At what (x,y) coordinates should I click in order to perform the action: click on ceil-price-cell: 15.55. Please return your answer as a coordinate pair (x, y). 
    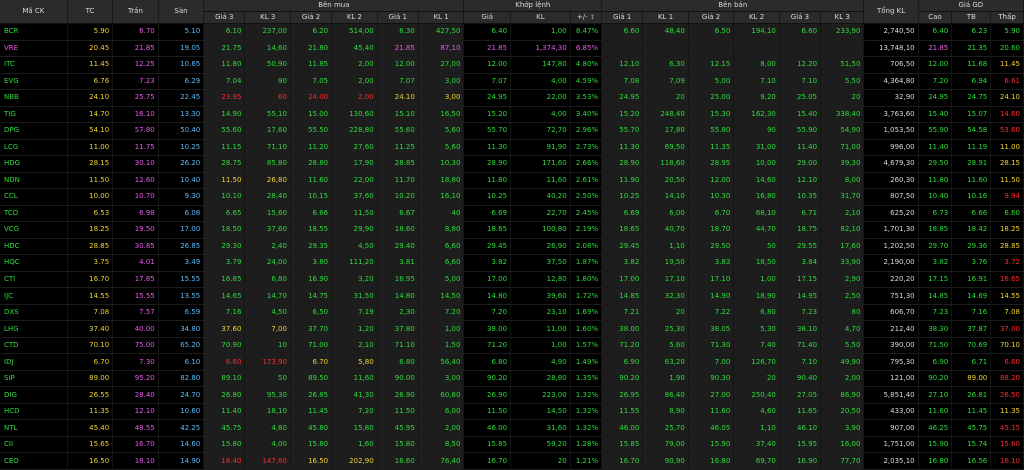
    Looking at the image, I should click on (135, 296).